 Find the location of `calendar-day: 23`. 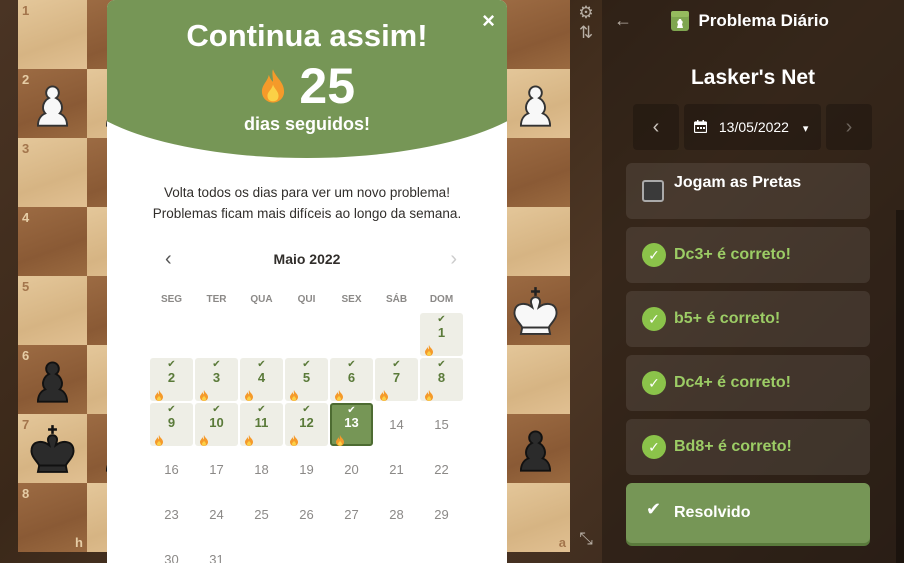

calendar-day: 23 is located at coordinates (171, 514).